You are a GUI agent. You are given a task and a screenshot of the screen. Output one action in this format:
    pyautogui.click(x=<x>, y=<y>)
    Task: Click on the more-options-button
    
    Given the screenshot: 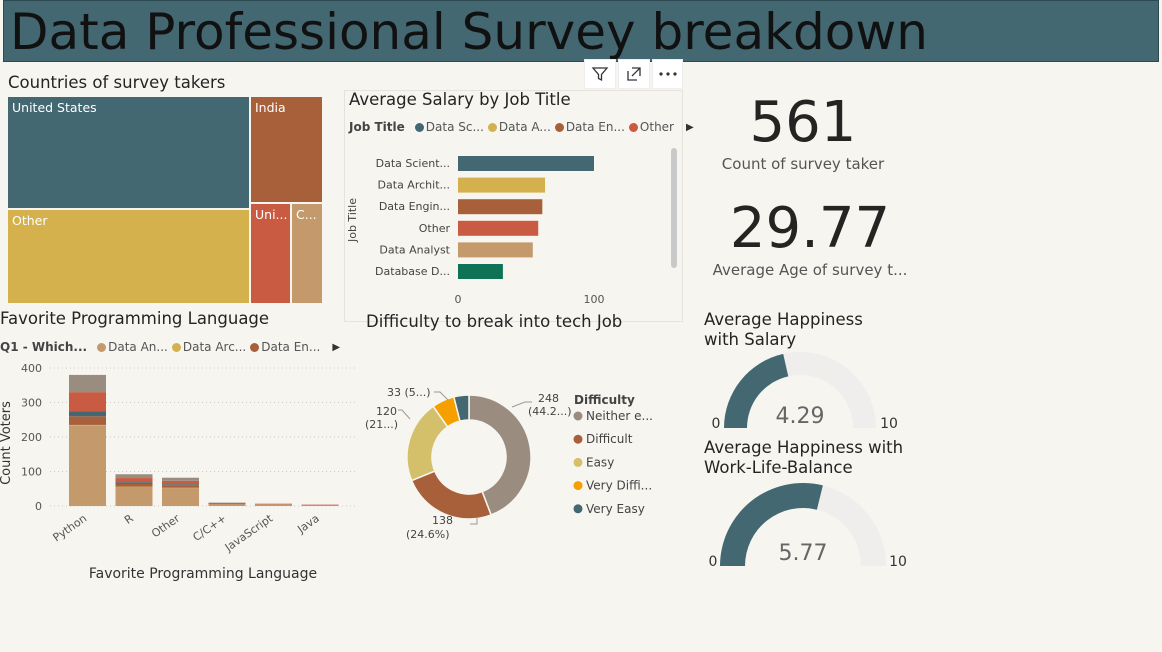 What is the action you would take?
    pyautogui.click(x=667, y=74)
    